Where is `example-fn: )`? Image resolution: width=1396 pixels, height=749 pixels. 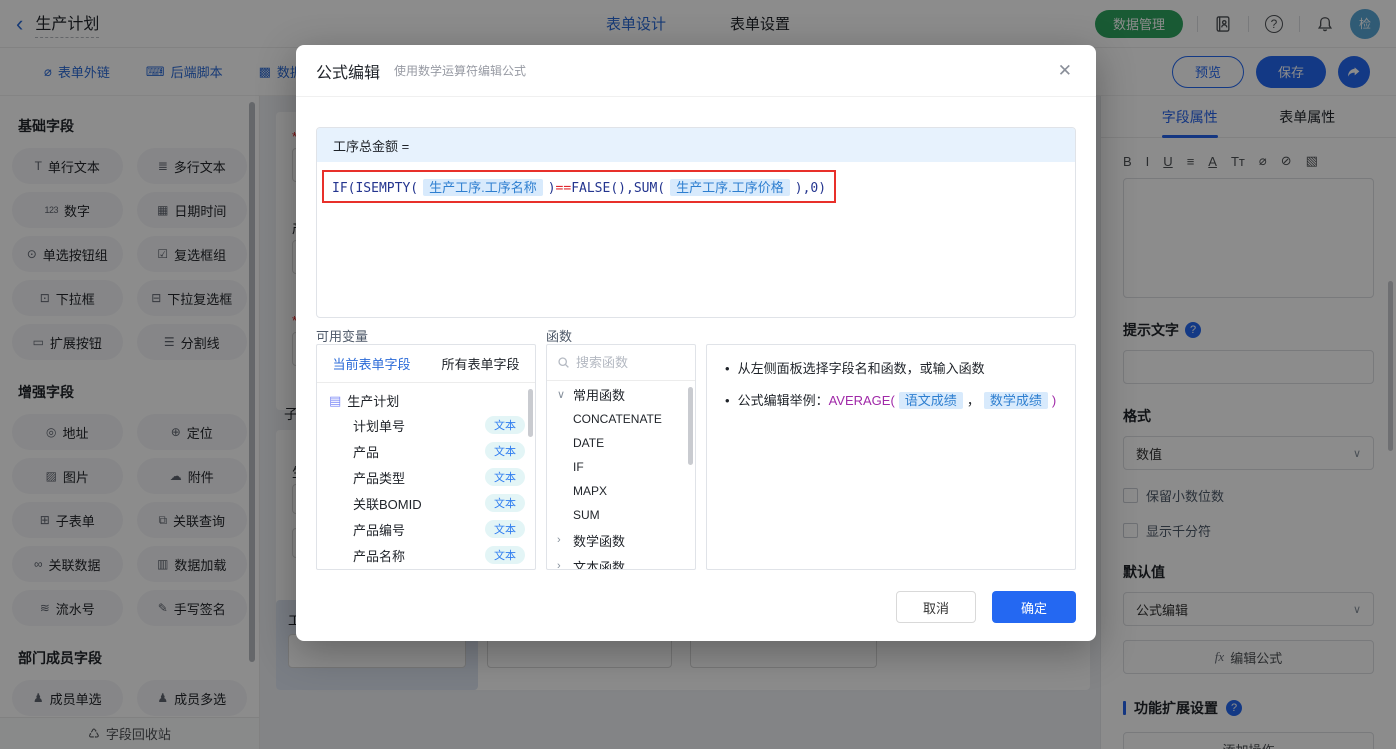 example-fn: ) is located at coordinates (1054, 400).